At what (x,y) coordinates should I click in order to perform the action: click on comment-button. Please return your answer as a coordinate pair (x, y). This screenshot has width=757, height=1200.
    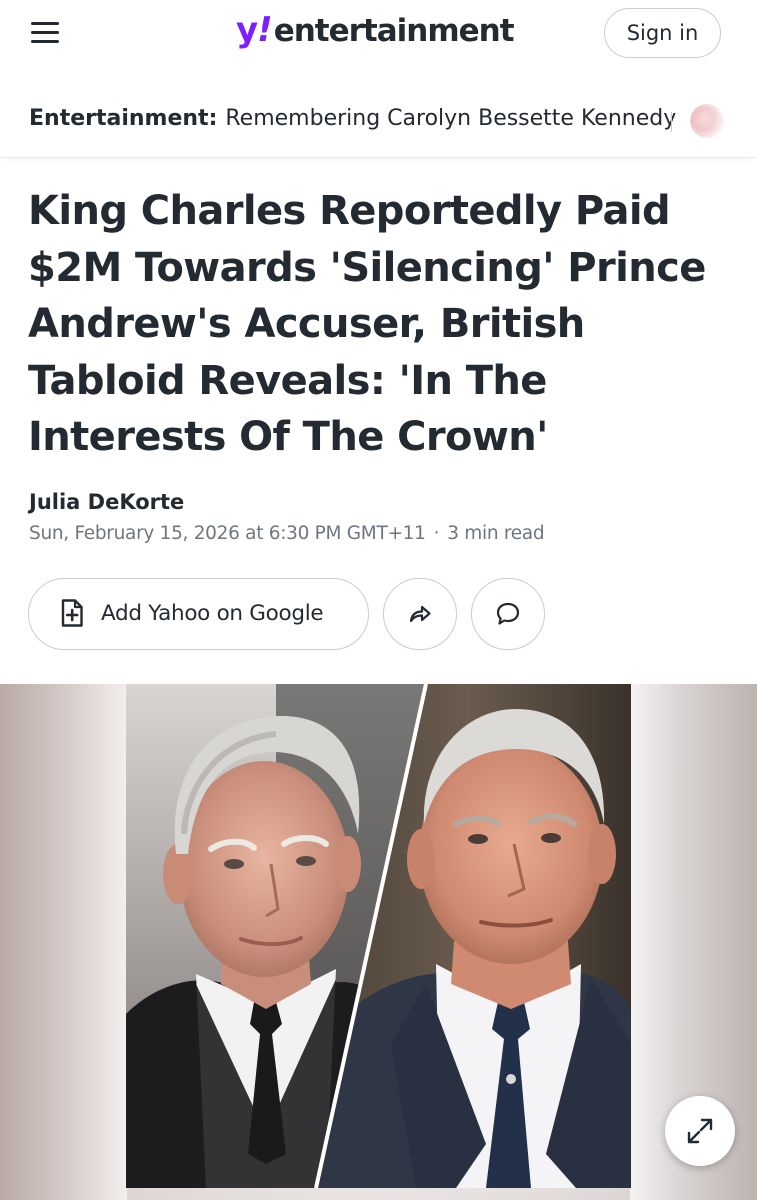
    Looking at the image, I should click on (508, 614).